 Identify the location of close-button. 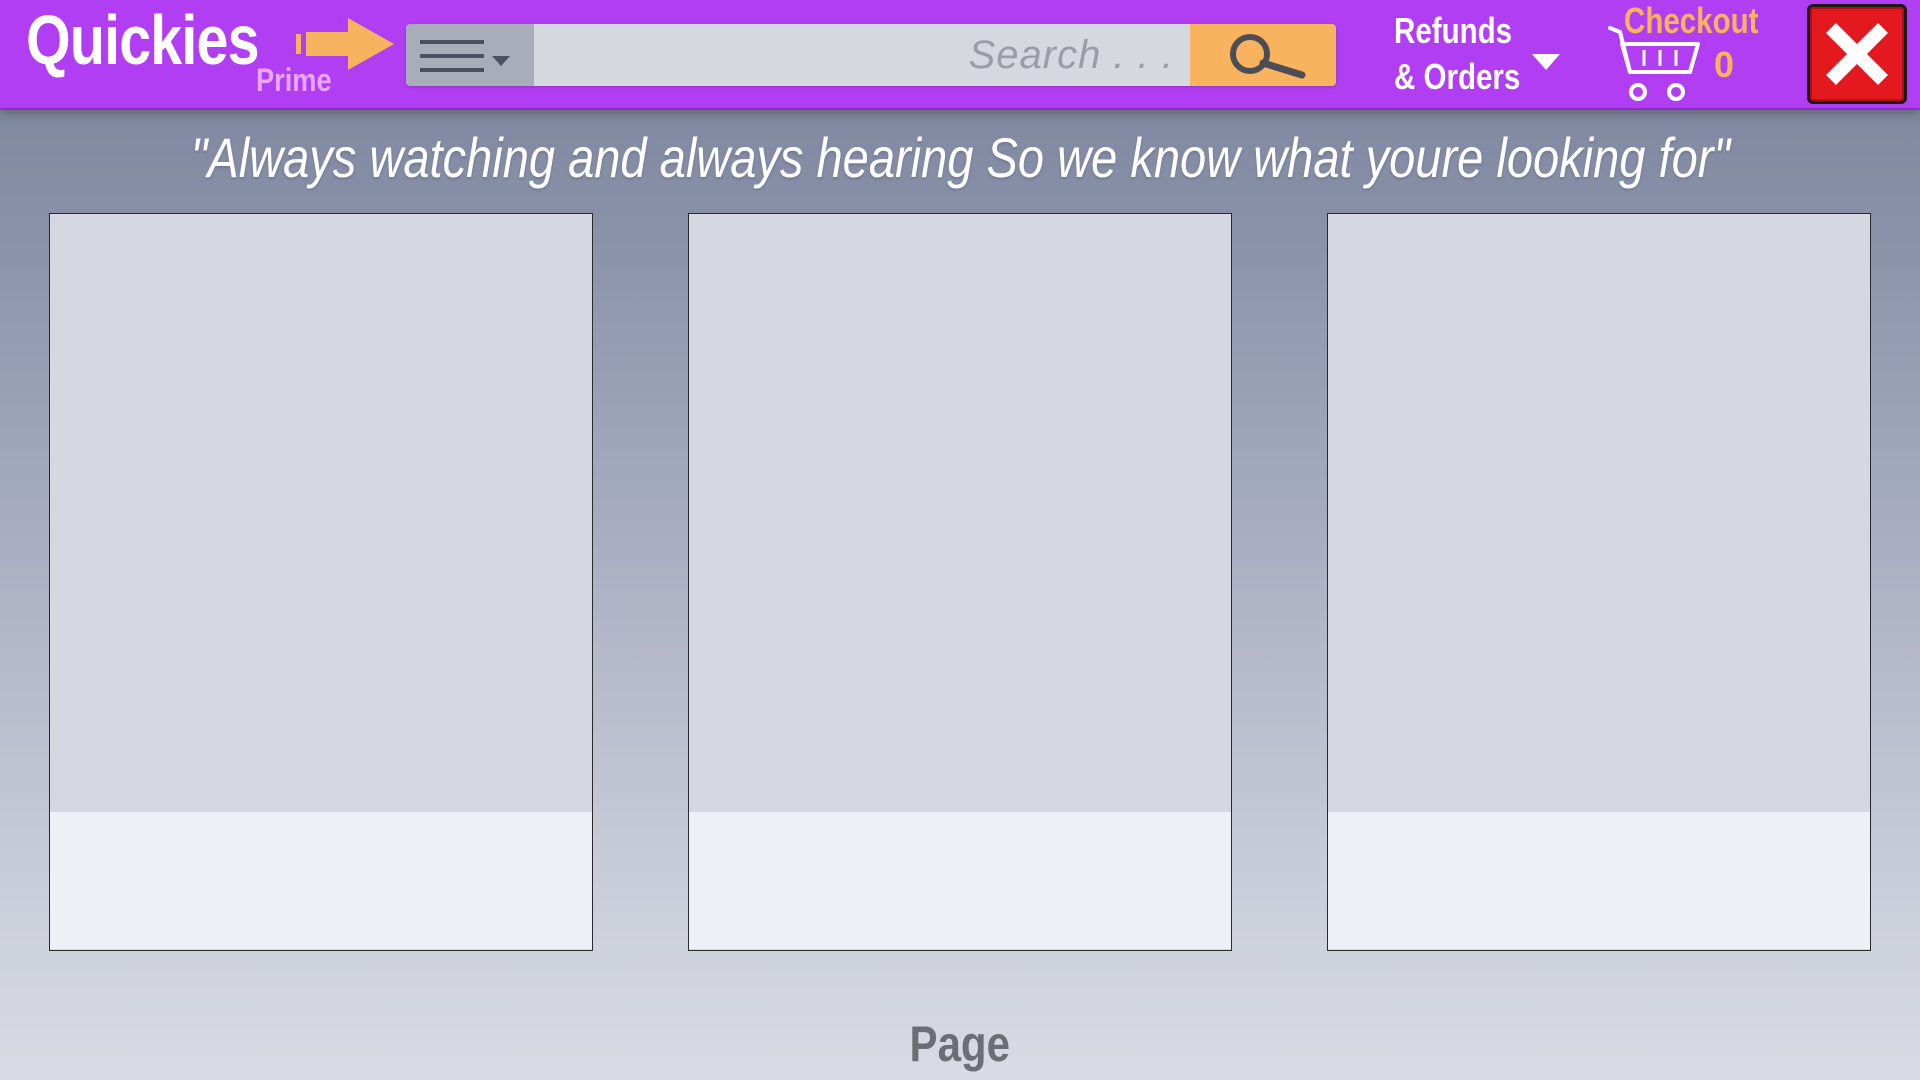
(1857, 54).